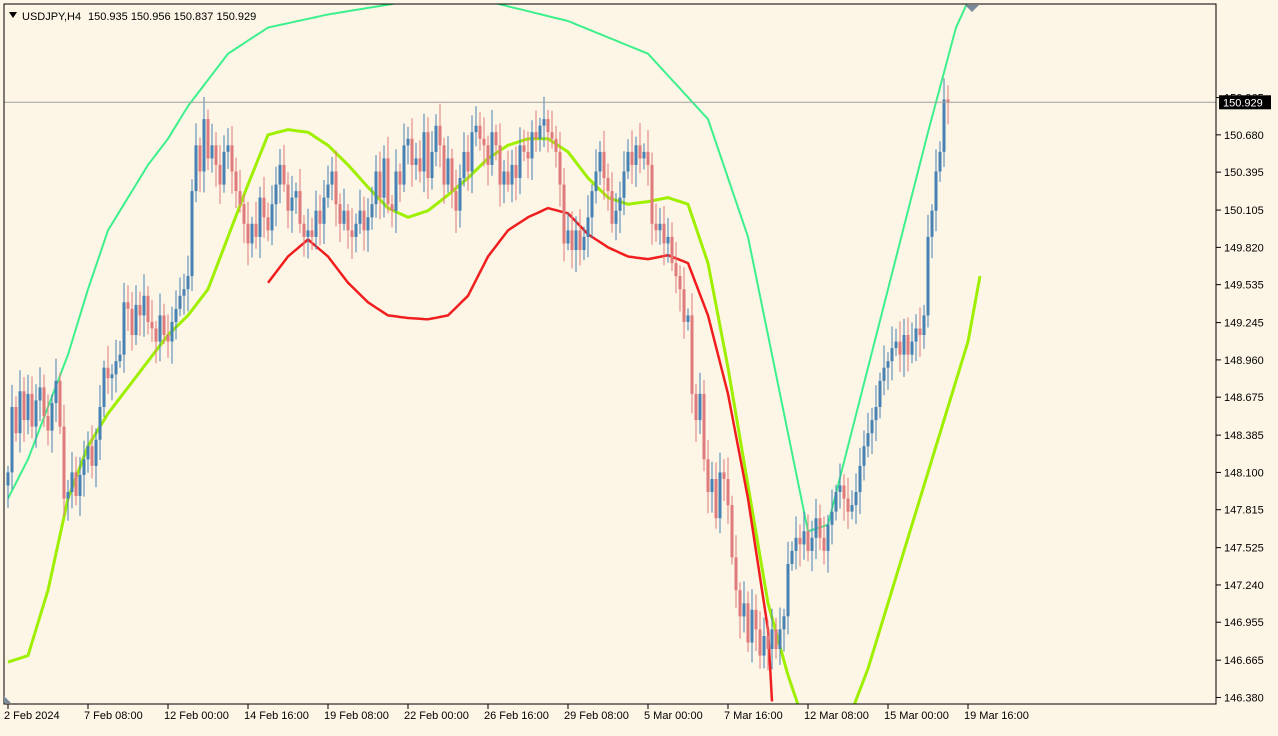  What do you see at coordinates (1244, 173) in the screenshot?
I see `y-axis-tick-label: 150.395` at bounding box center [1244, 173].